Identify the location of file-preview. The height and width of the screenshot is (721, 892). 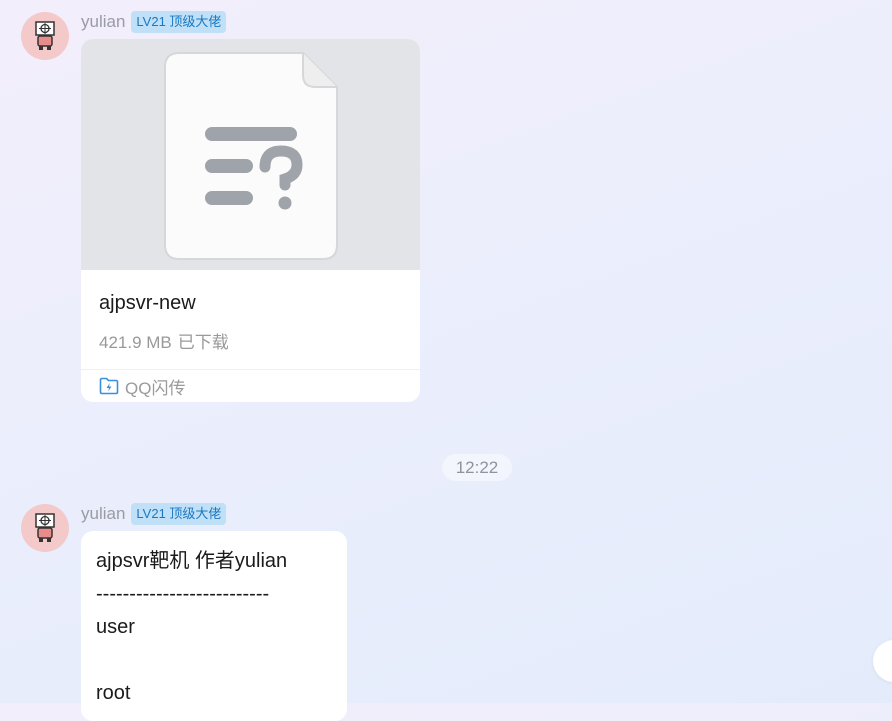
(250, 154).